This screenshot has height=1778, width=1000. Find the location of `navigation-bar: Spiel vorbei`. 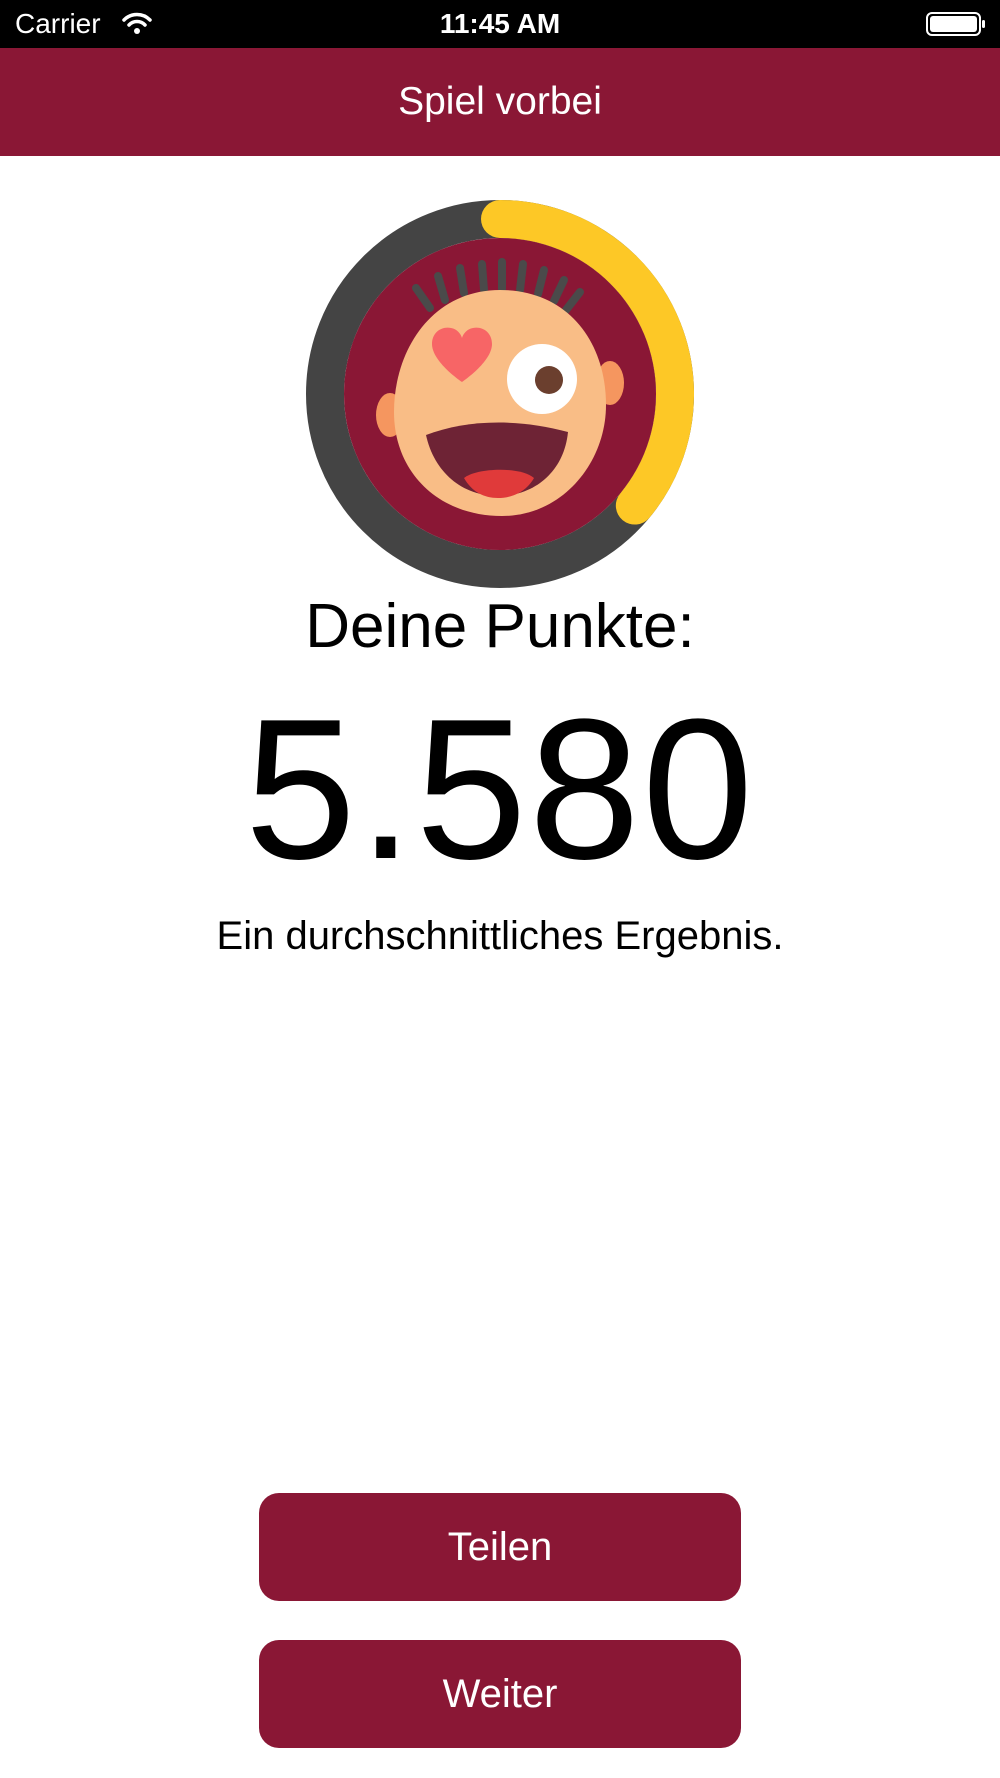

navigation-bar: Spiel vorbei is located at coordinates (500, 102).